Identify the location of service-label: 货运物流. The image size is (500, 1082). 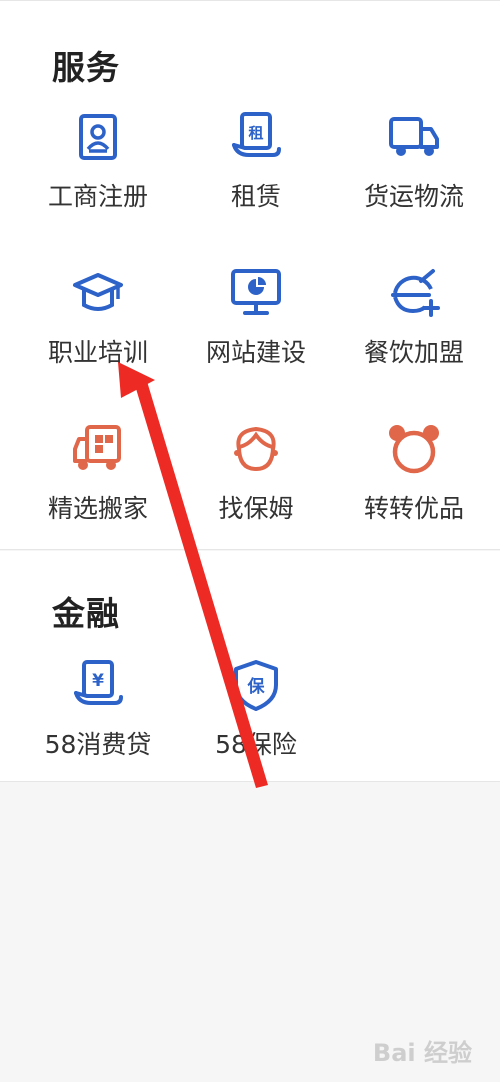
(413, 196).